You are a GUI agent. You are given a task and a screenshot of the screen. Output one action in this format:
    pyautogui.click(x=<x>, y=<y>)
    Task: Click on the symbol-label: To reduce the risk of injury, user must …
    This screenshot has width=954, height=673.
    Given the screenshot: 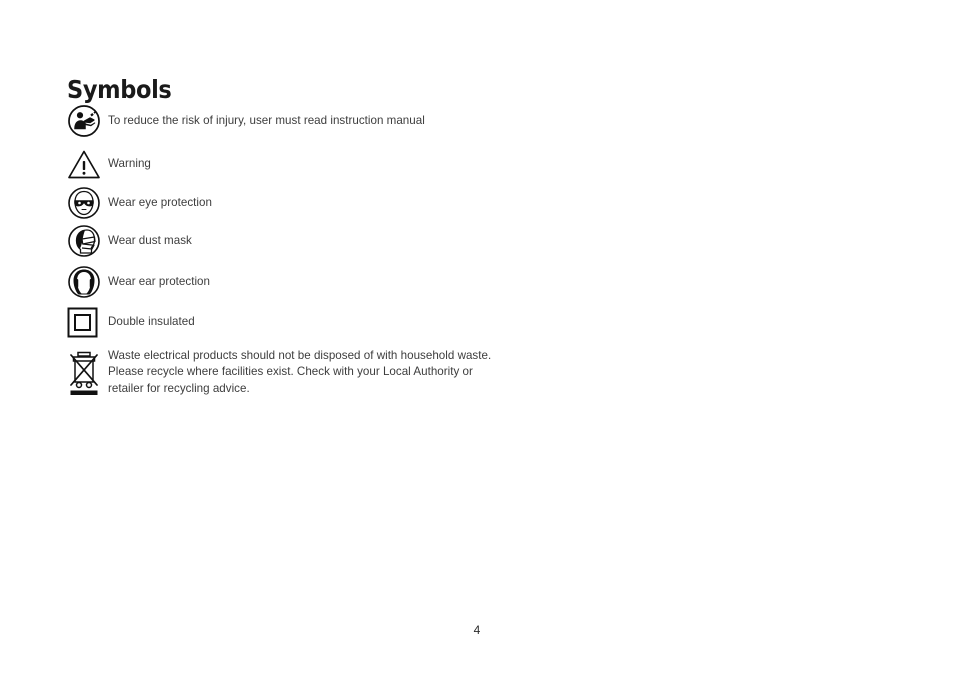 What is the action you would take?
    pyautogui.click(x=266, y=120)
    